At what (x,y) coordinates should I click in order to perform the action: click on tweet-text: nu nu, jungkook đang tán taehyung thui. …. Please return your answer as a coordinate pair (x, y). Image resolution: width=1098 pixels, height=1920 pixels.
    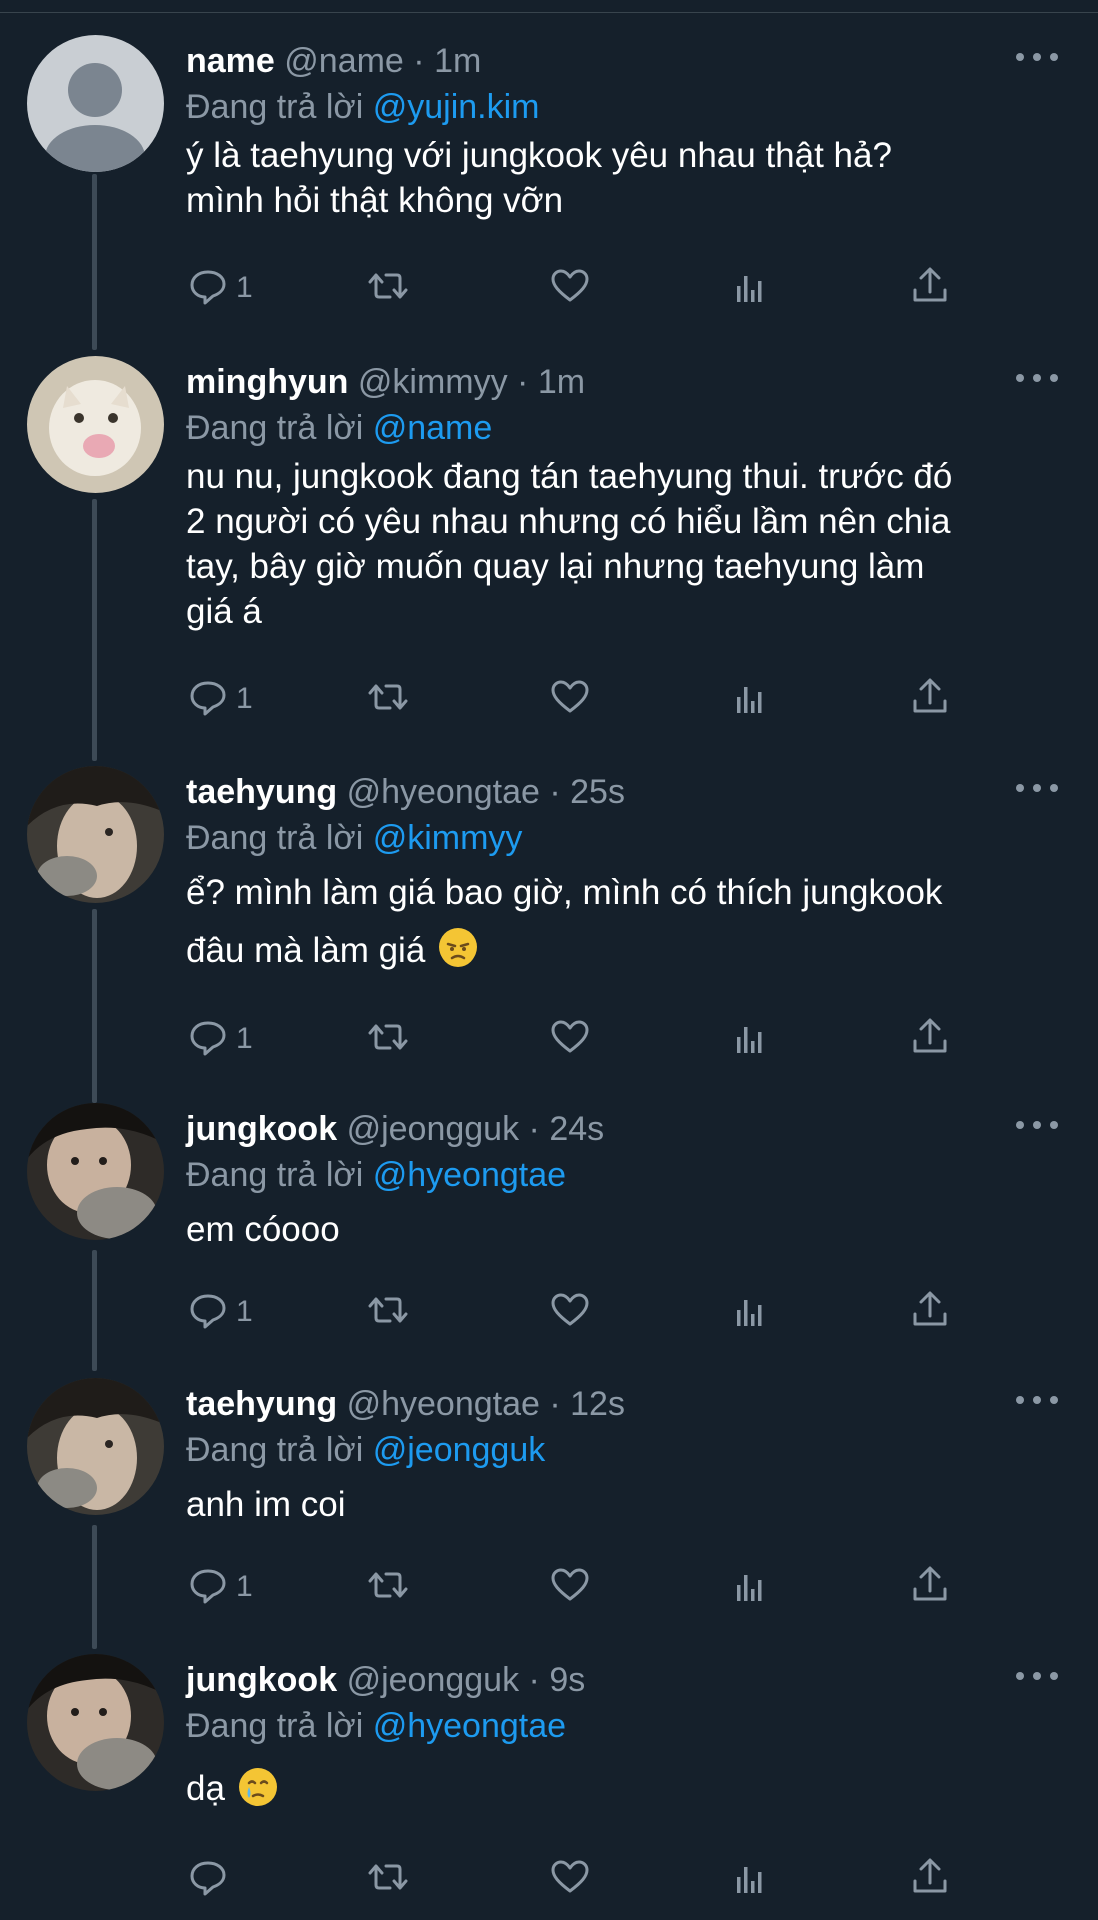
    Looking at the image, I should click on (569, 544).